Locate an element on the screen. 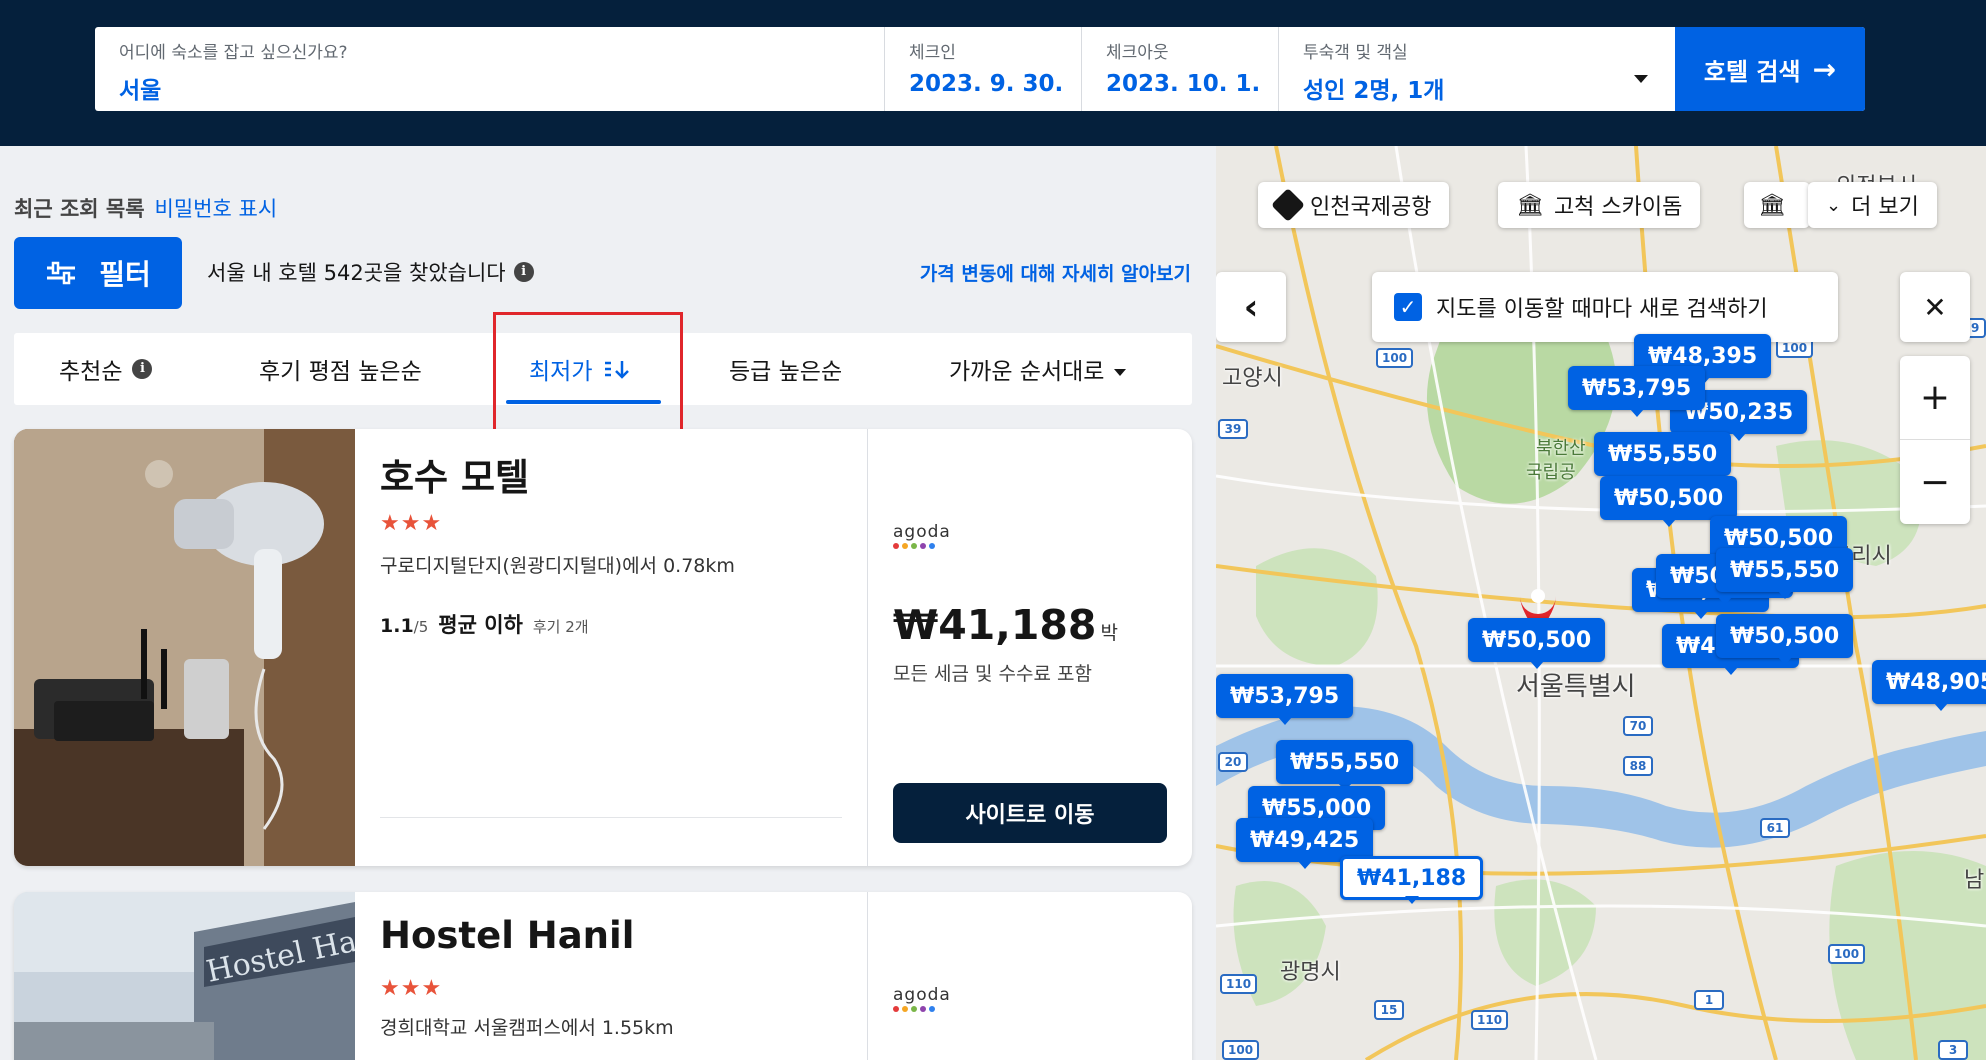  map-chip-more: ⌄ 더 보기 is located at coordinates (1872, 205).